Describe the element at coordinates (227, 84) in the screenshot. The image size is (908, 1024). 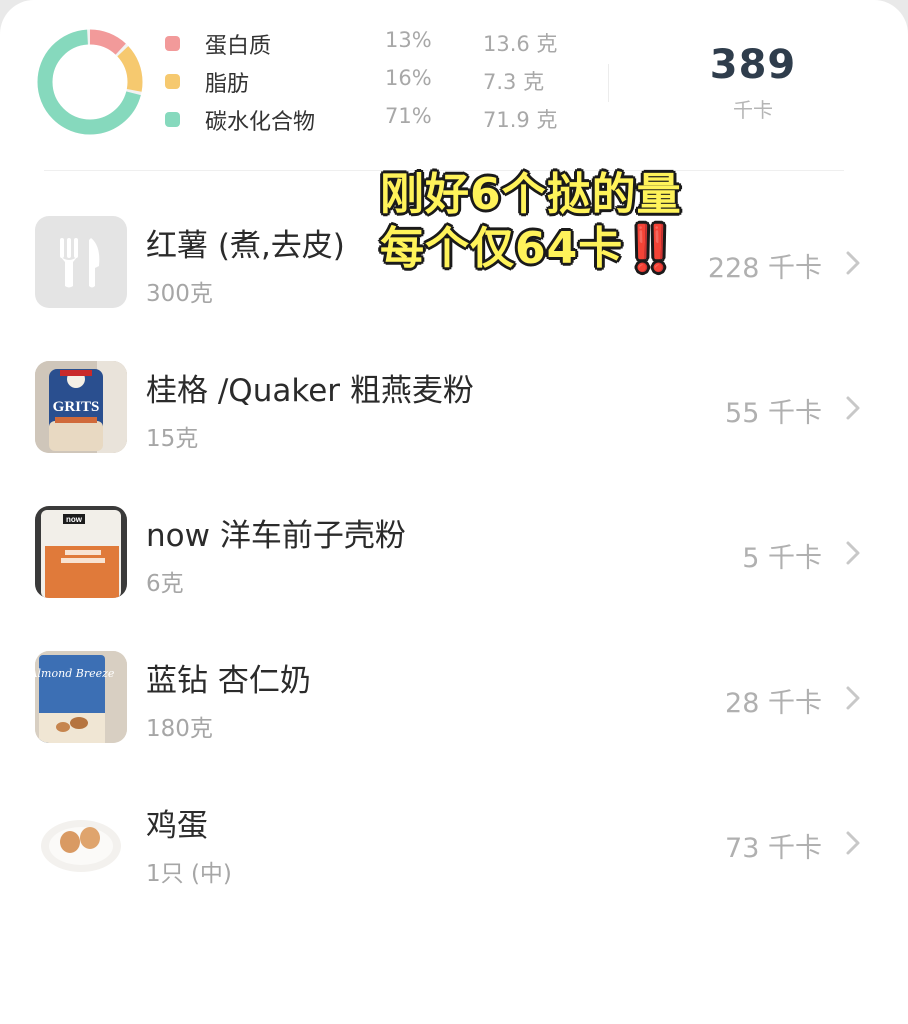
I see `macro-name: 脂肪` at that location.